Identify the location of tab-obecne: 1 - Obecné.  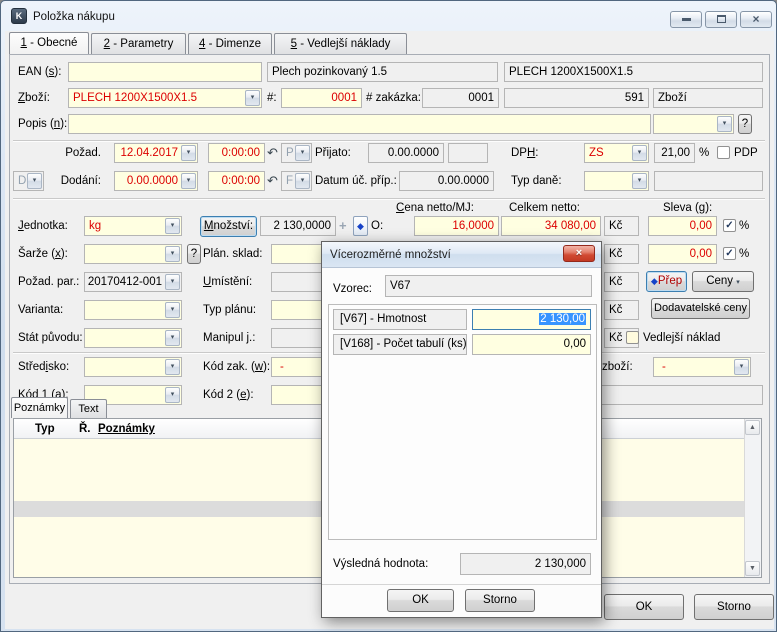
(49, 43).